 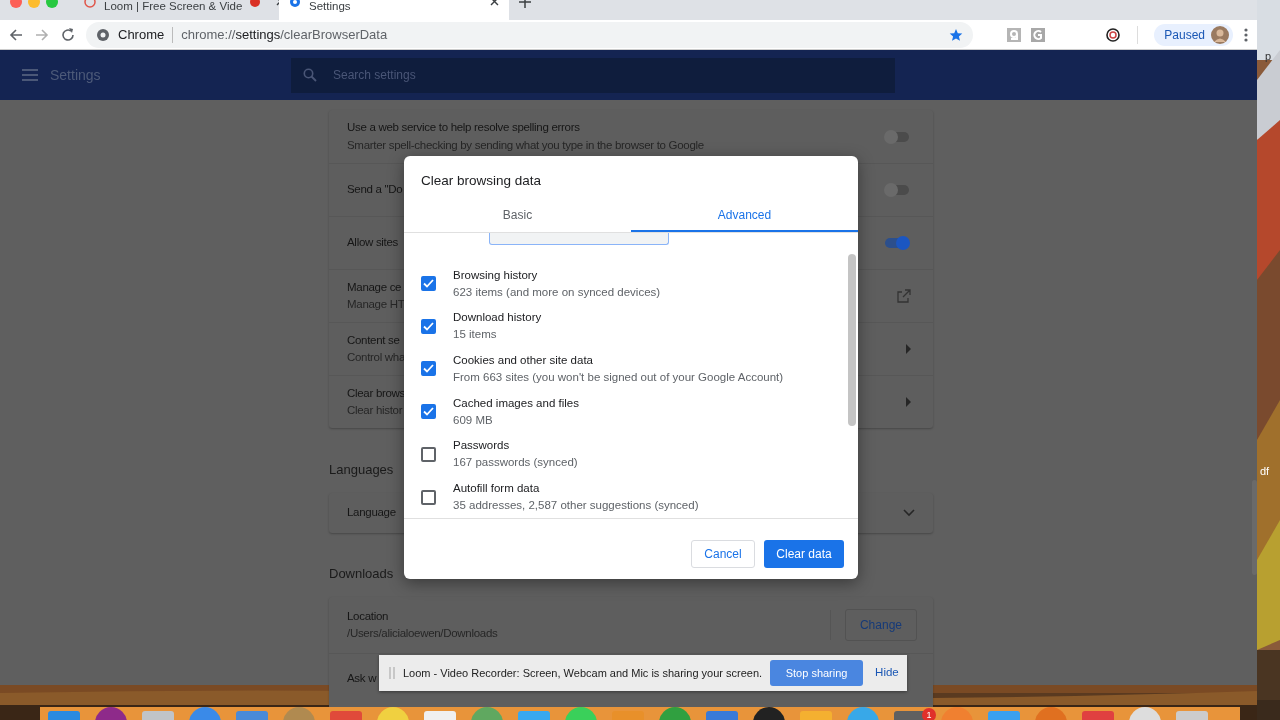 What do you see at coordinates (817, 673) in the screenshot?
I see `stop-sharing-button: Stop sharing` at bounding box center [817, 673].